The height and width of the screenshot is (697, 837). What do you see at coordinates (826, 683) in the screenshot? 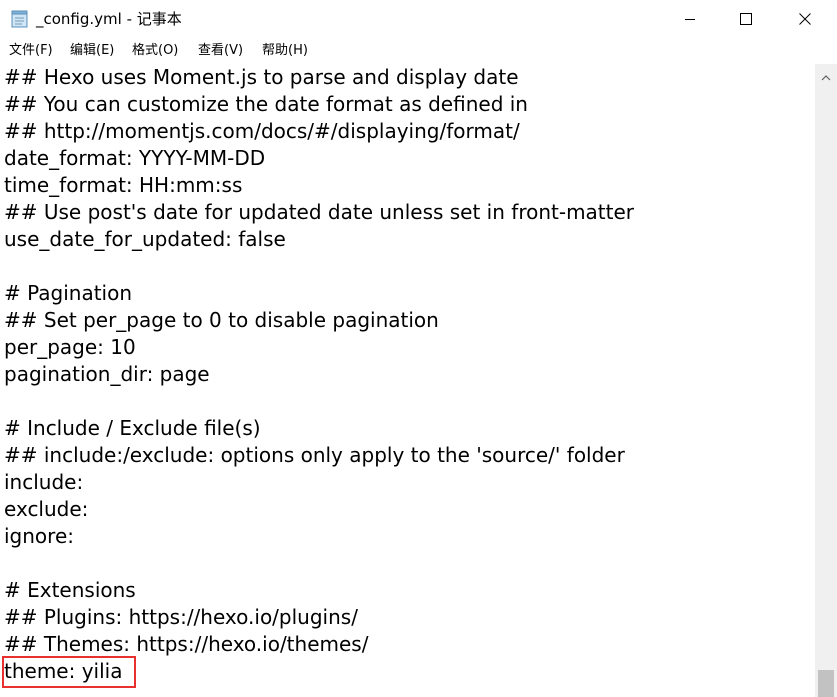
I see `scrollbar-thumb` at bounding box center [826, 683].